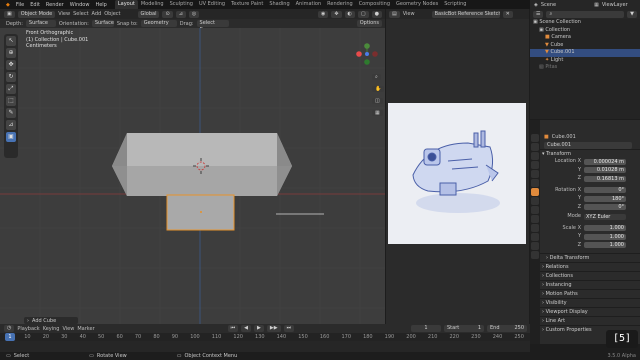 The width and height of the screenshot is (640, 360). What do you see at coordinates (585, 61) in the screenshot?
I see `outliner-row-light: ✦ Light` at bounding box center [585, 61].